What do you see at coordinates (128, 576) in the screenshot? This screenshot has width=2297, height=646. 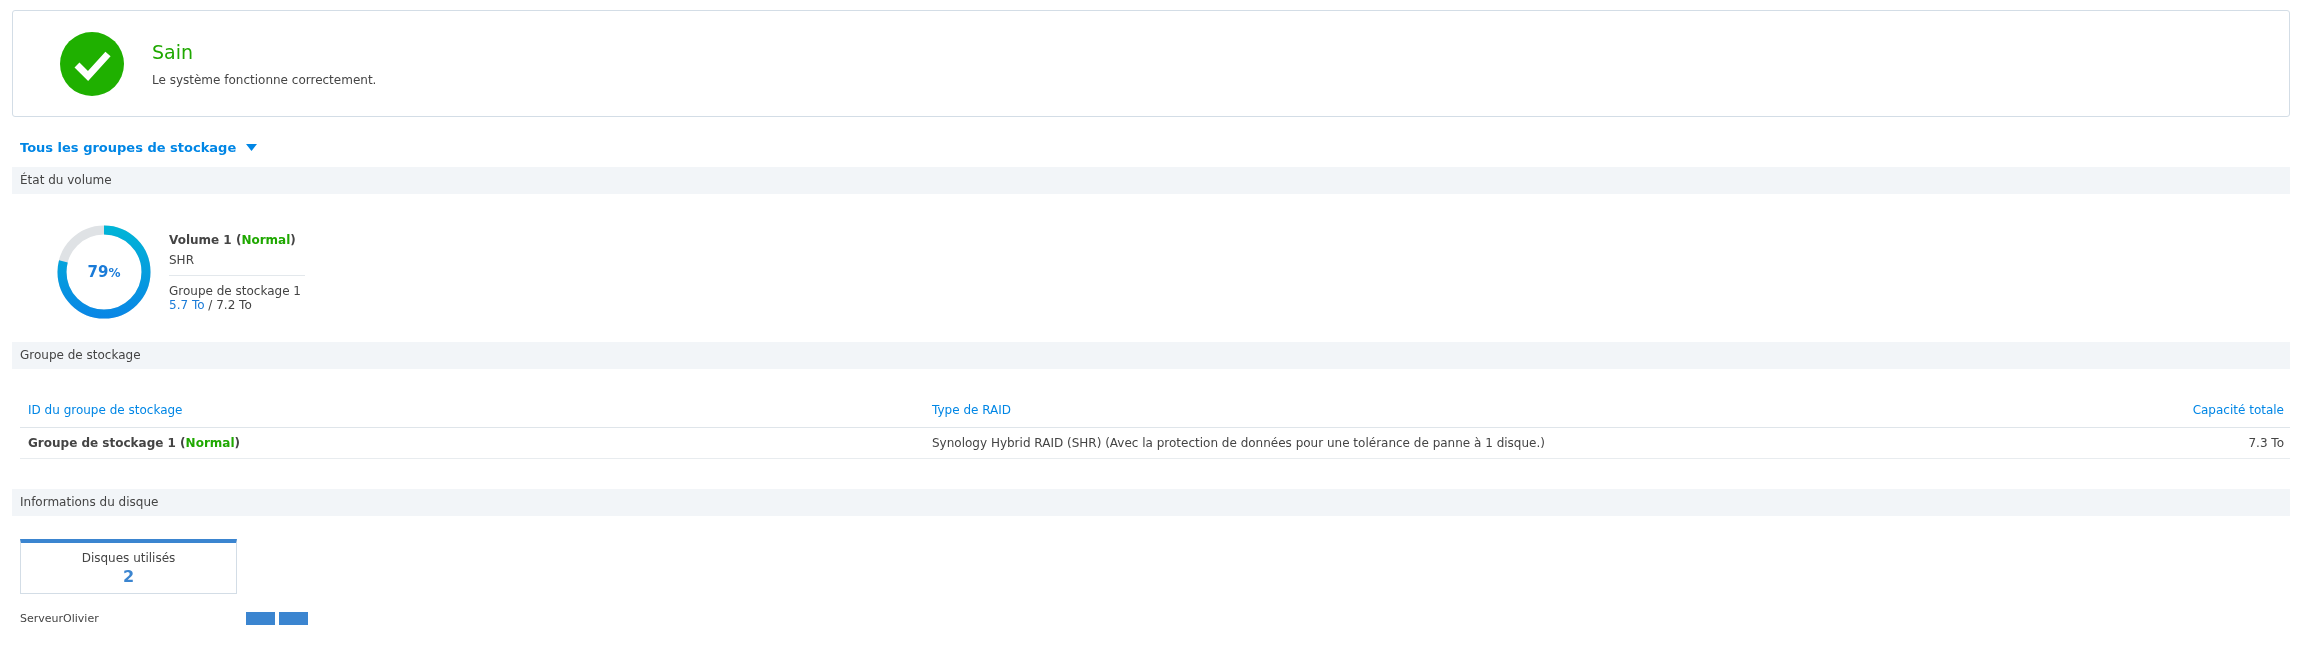 I see `disk-count: 2` at bounding box center [128, 576].